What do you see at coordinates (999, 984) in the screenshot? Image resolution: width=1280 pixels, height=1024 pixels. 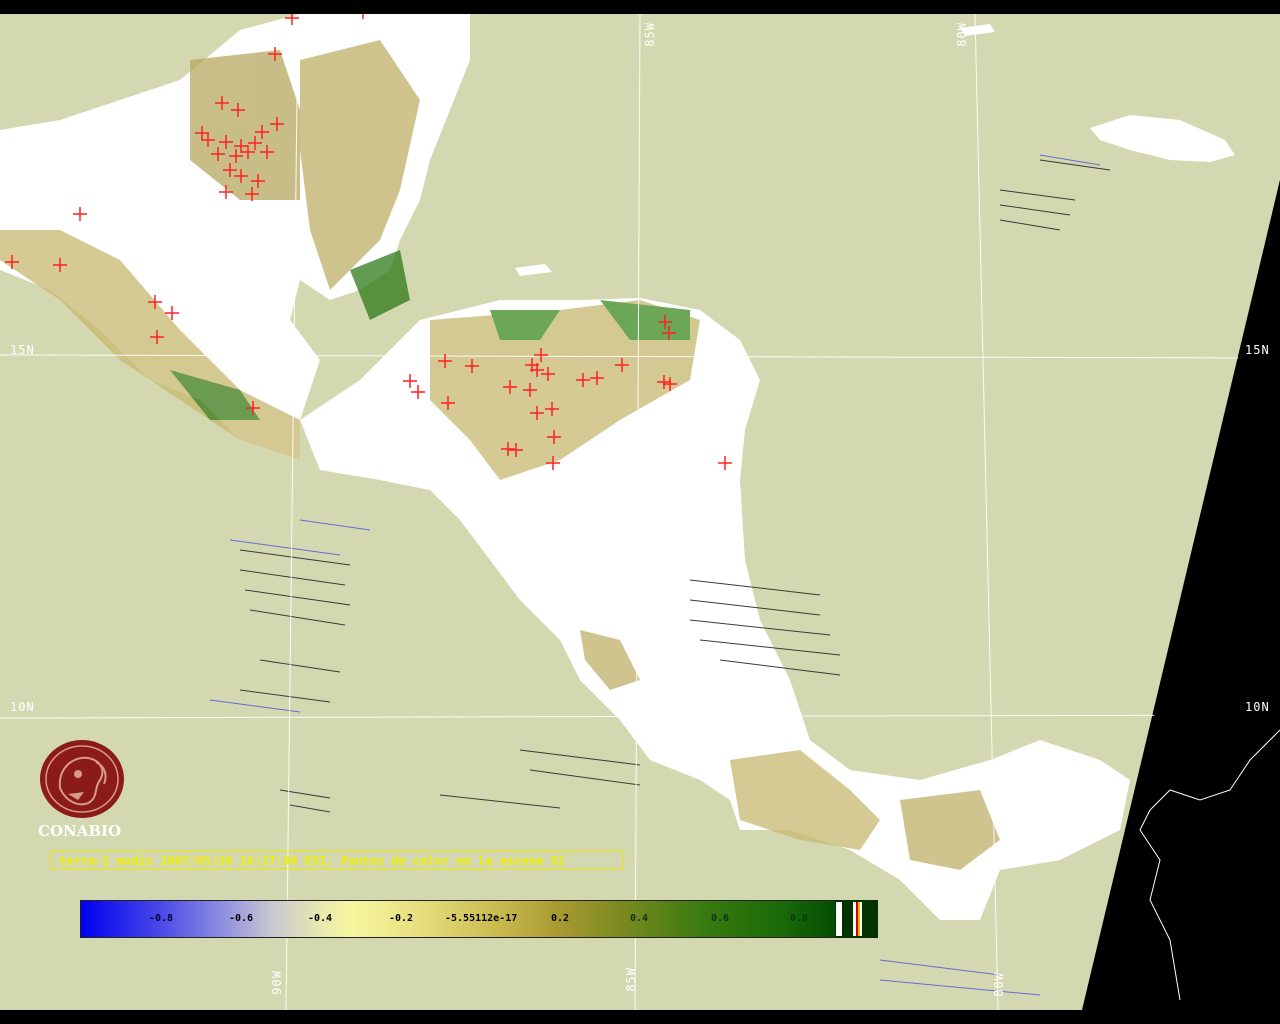 I see `lon-80-bottom-label: 80W` at bounding box center [999, 984].